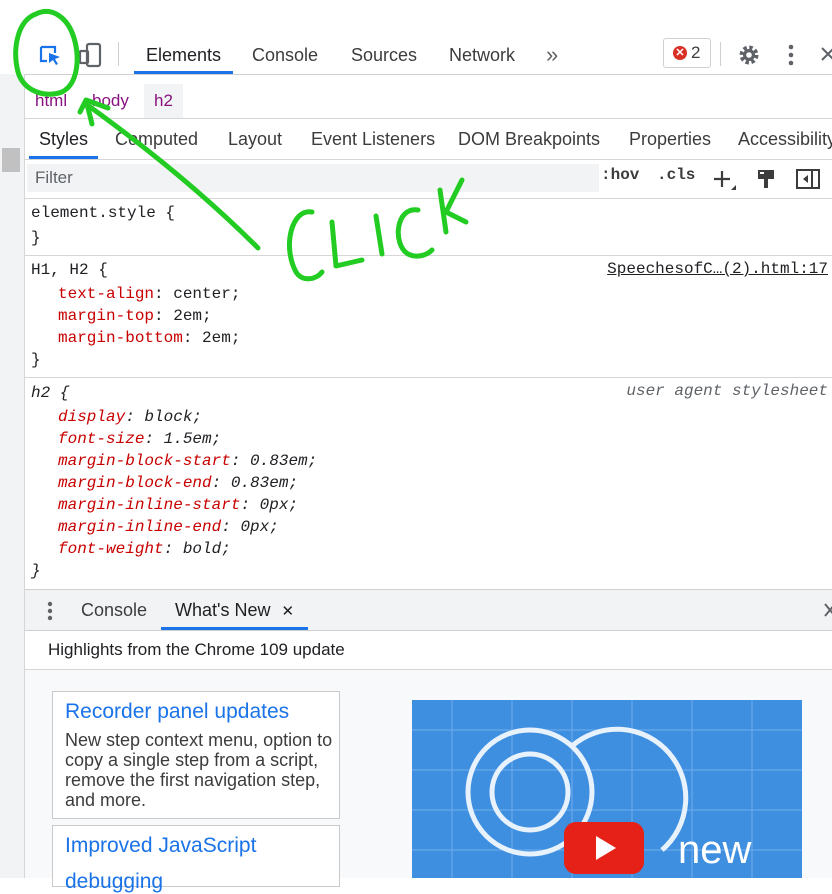 The image size is (832, 894). I want to click on error-counter-button: ✕ 2, so click(687, 53).